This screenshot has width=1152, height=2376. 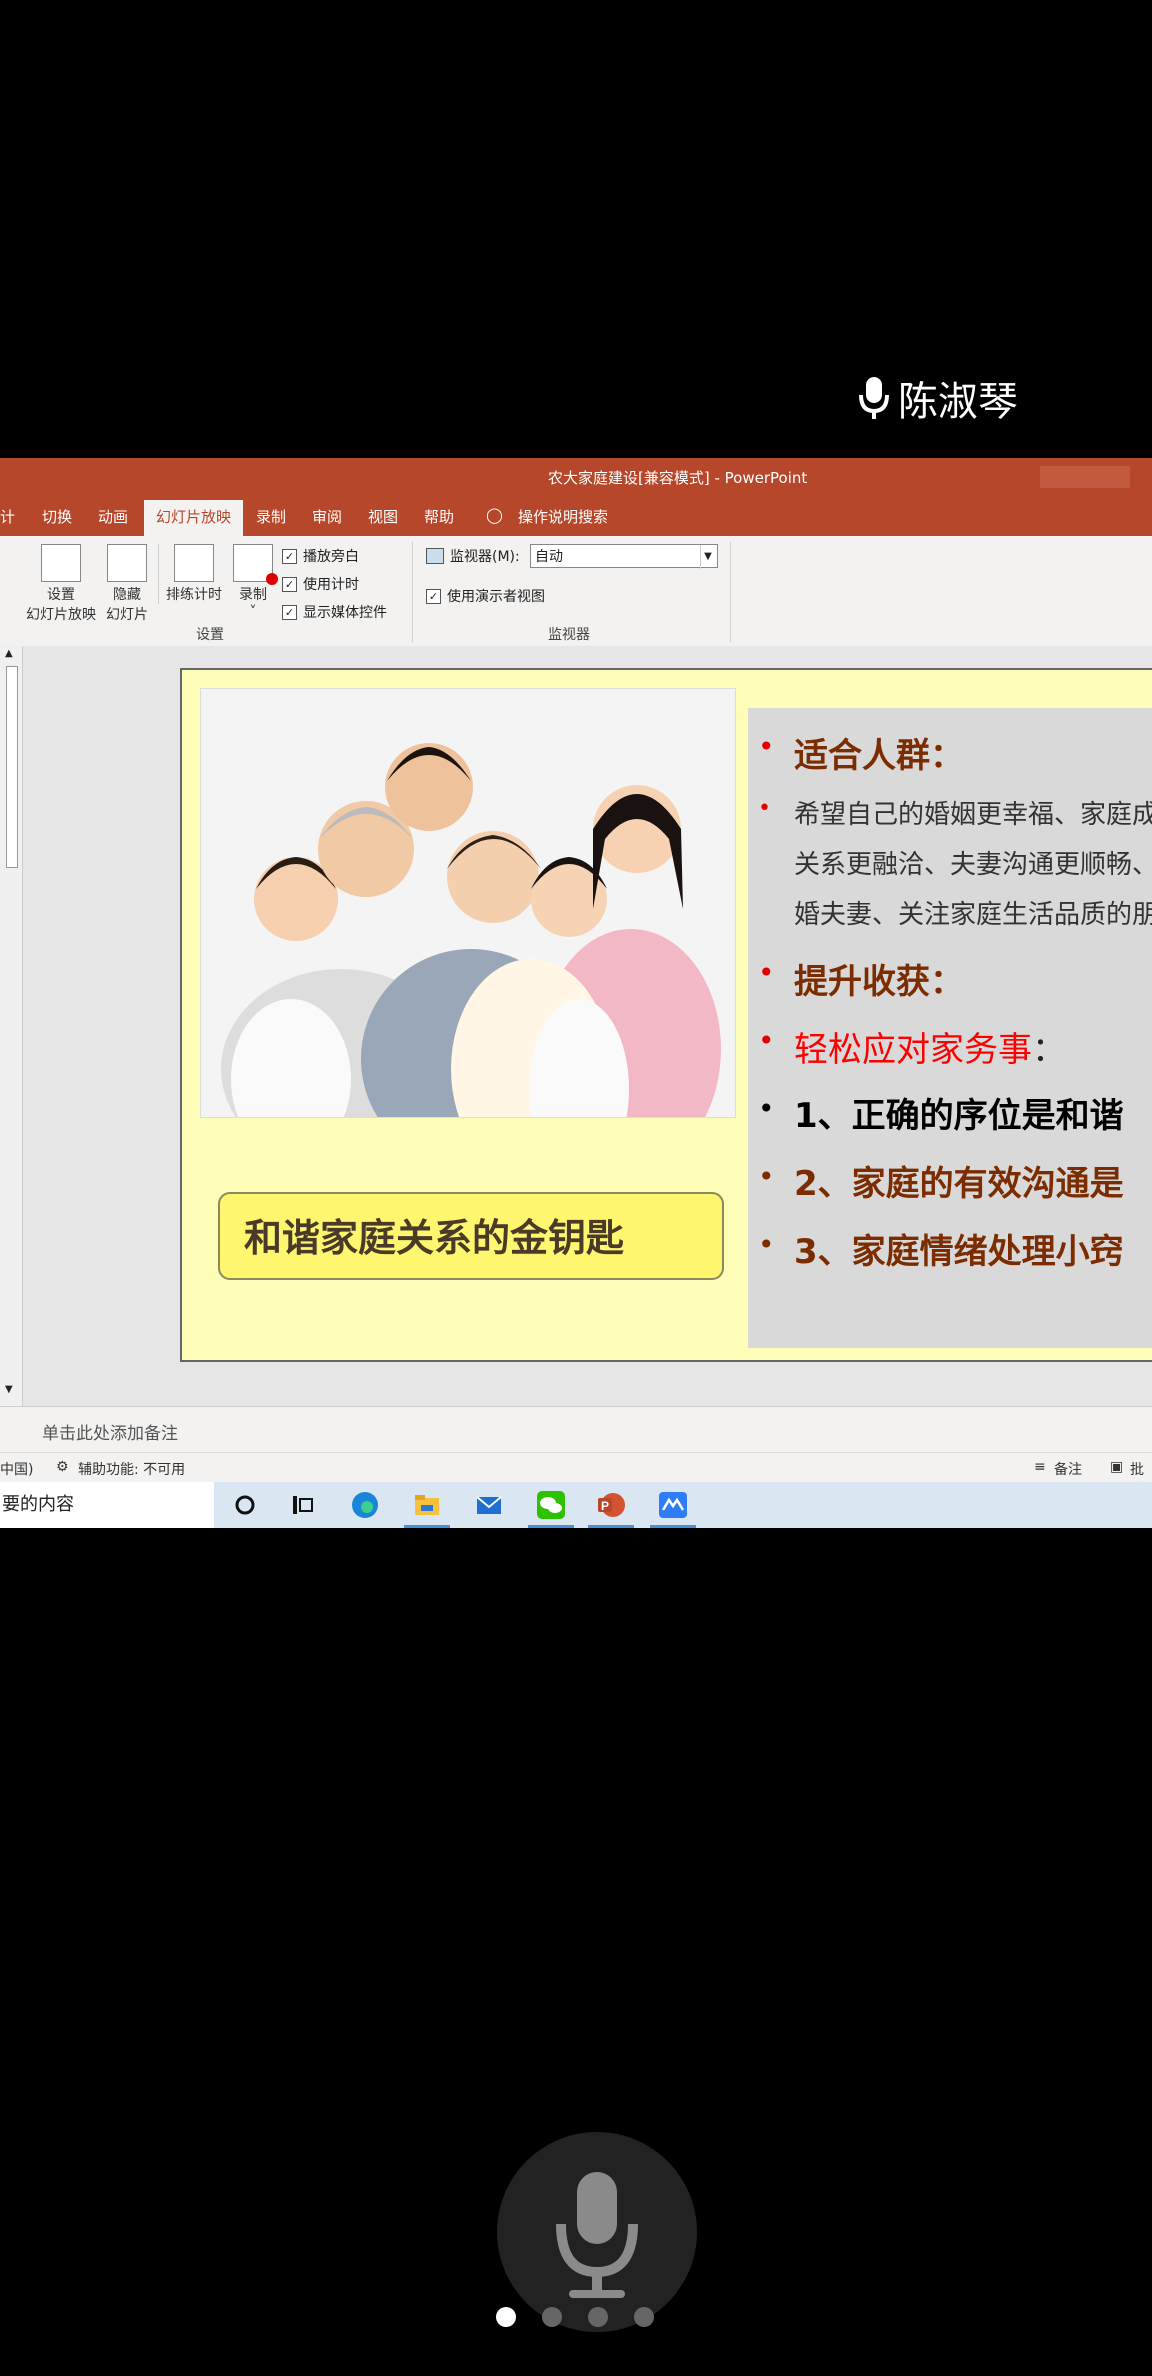 What do you see at coordinates (194, 518) in the screenshot?
I see `tab-slideshow: 幻灯片放映` at bounding box center [194, 518].